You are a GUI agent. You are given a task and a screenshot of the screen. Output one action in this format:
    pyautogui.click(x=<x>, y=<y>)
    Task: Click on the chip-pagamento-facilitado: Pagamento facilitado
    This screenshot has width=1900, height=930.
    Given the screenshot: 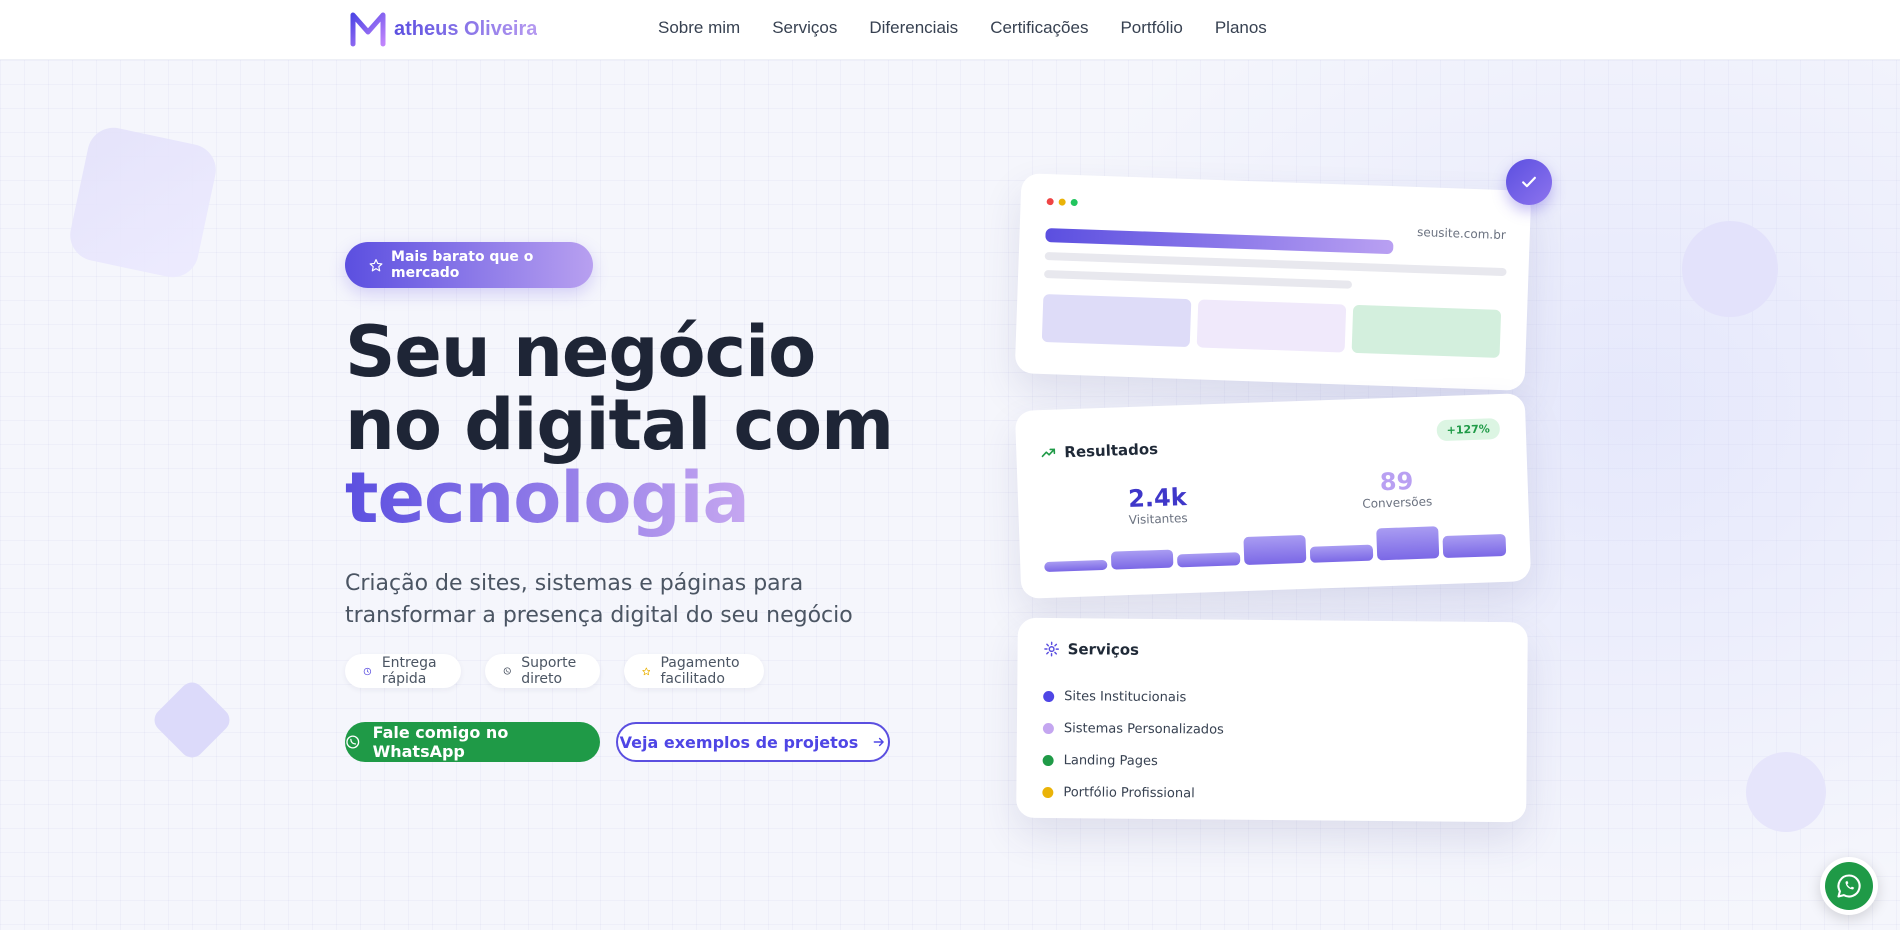 What is the action you would take?
    pyautogui.click(x=693, y=671)
    